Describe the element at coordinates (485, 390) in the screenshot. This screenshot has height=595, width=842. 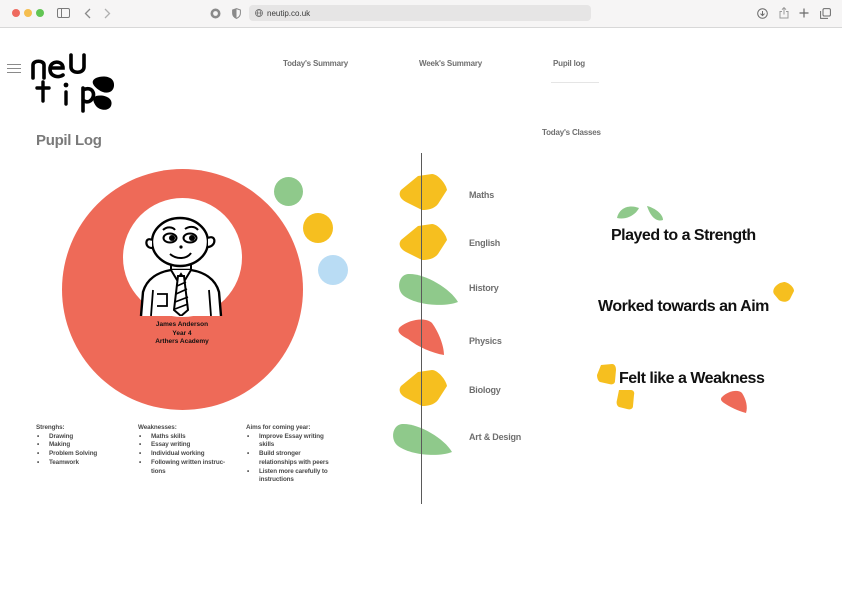
I see `class-label-biology: Biology` at that location.